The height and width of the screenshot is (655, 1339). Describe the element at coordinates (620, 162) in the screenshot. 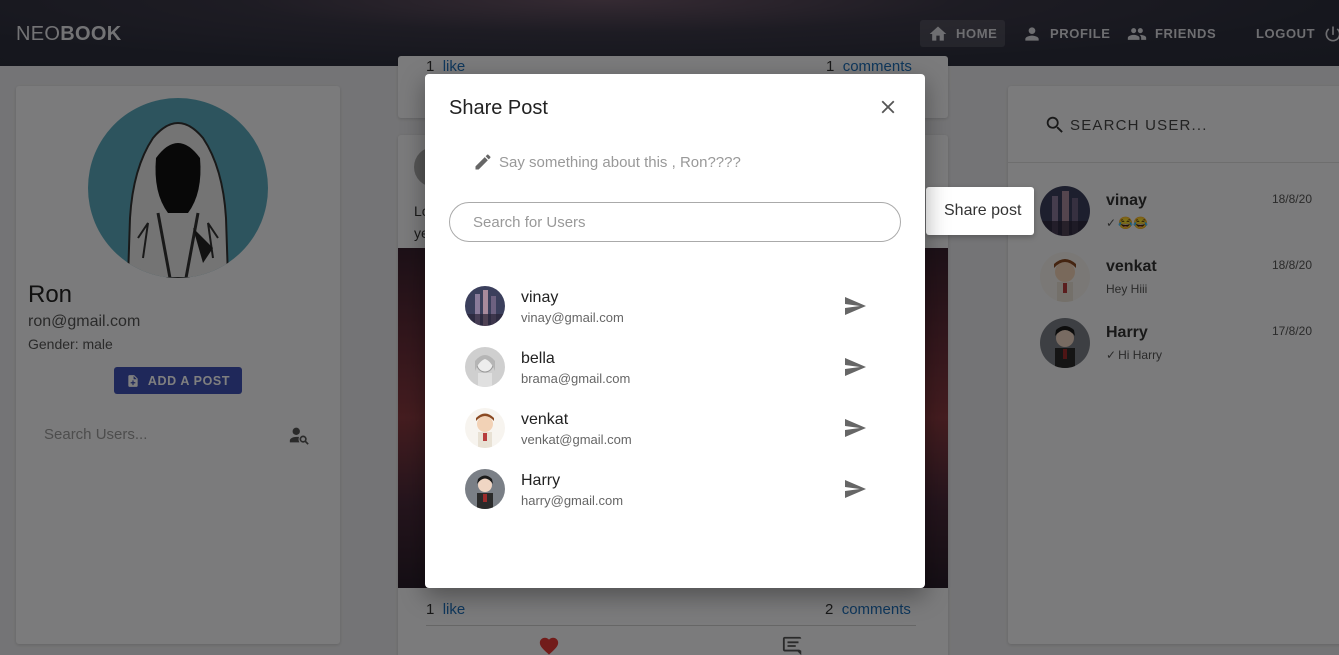

I see `caption-placeholder: Say something about this , Ron????` at that location.